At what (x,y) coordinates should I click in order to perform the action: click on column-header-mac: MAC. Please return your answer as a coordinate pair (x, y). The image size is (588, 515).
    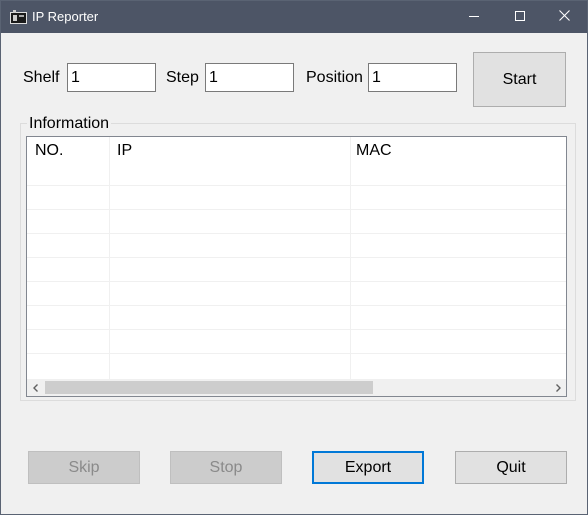
    Looking at the image, I should click on (458, 149).